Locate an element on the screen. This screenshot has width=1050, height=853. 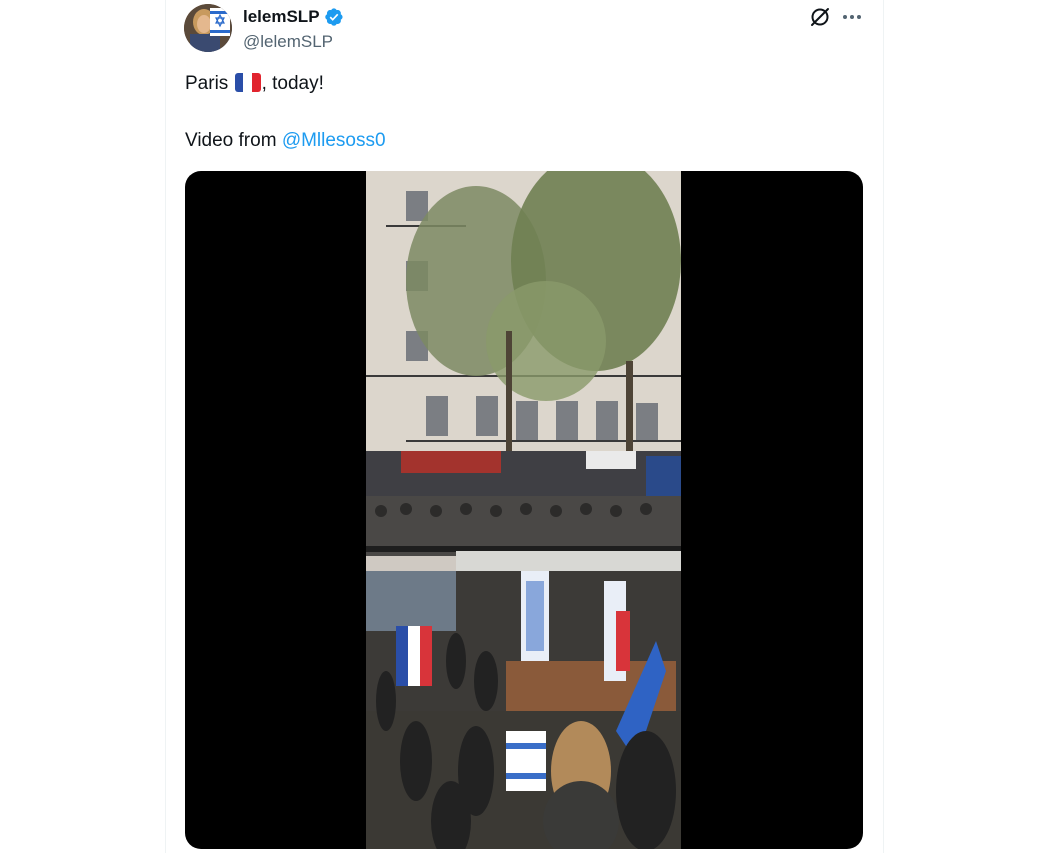
display-name-row: lelemSLP is located at coordinates (293, 17).